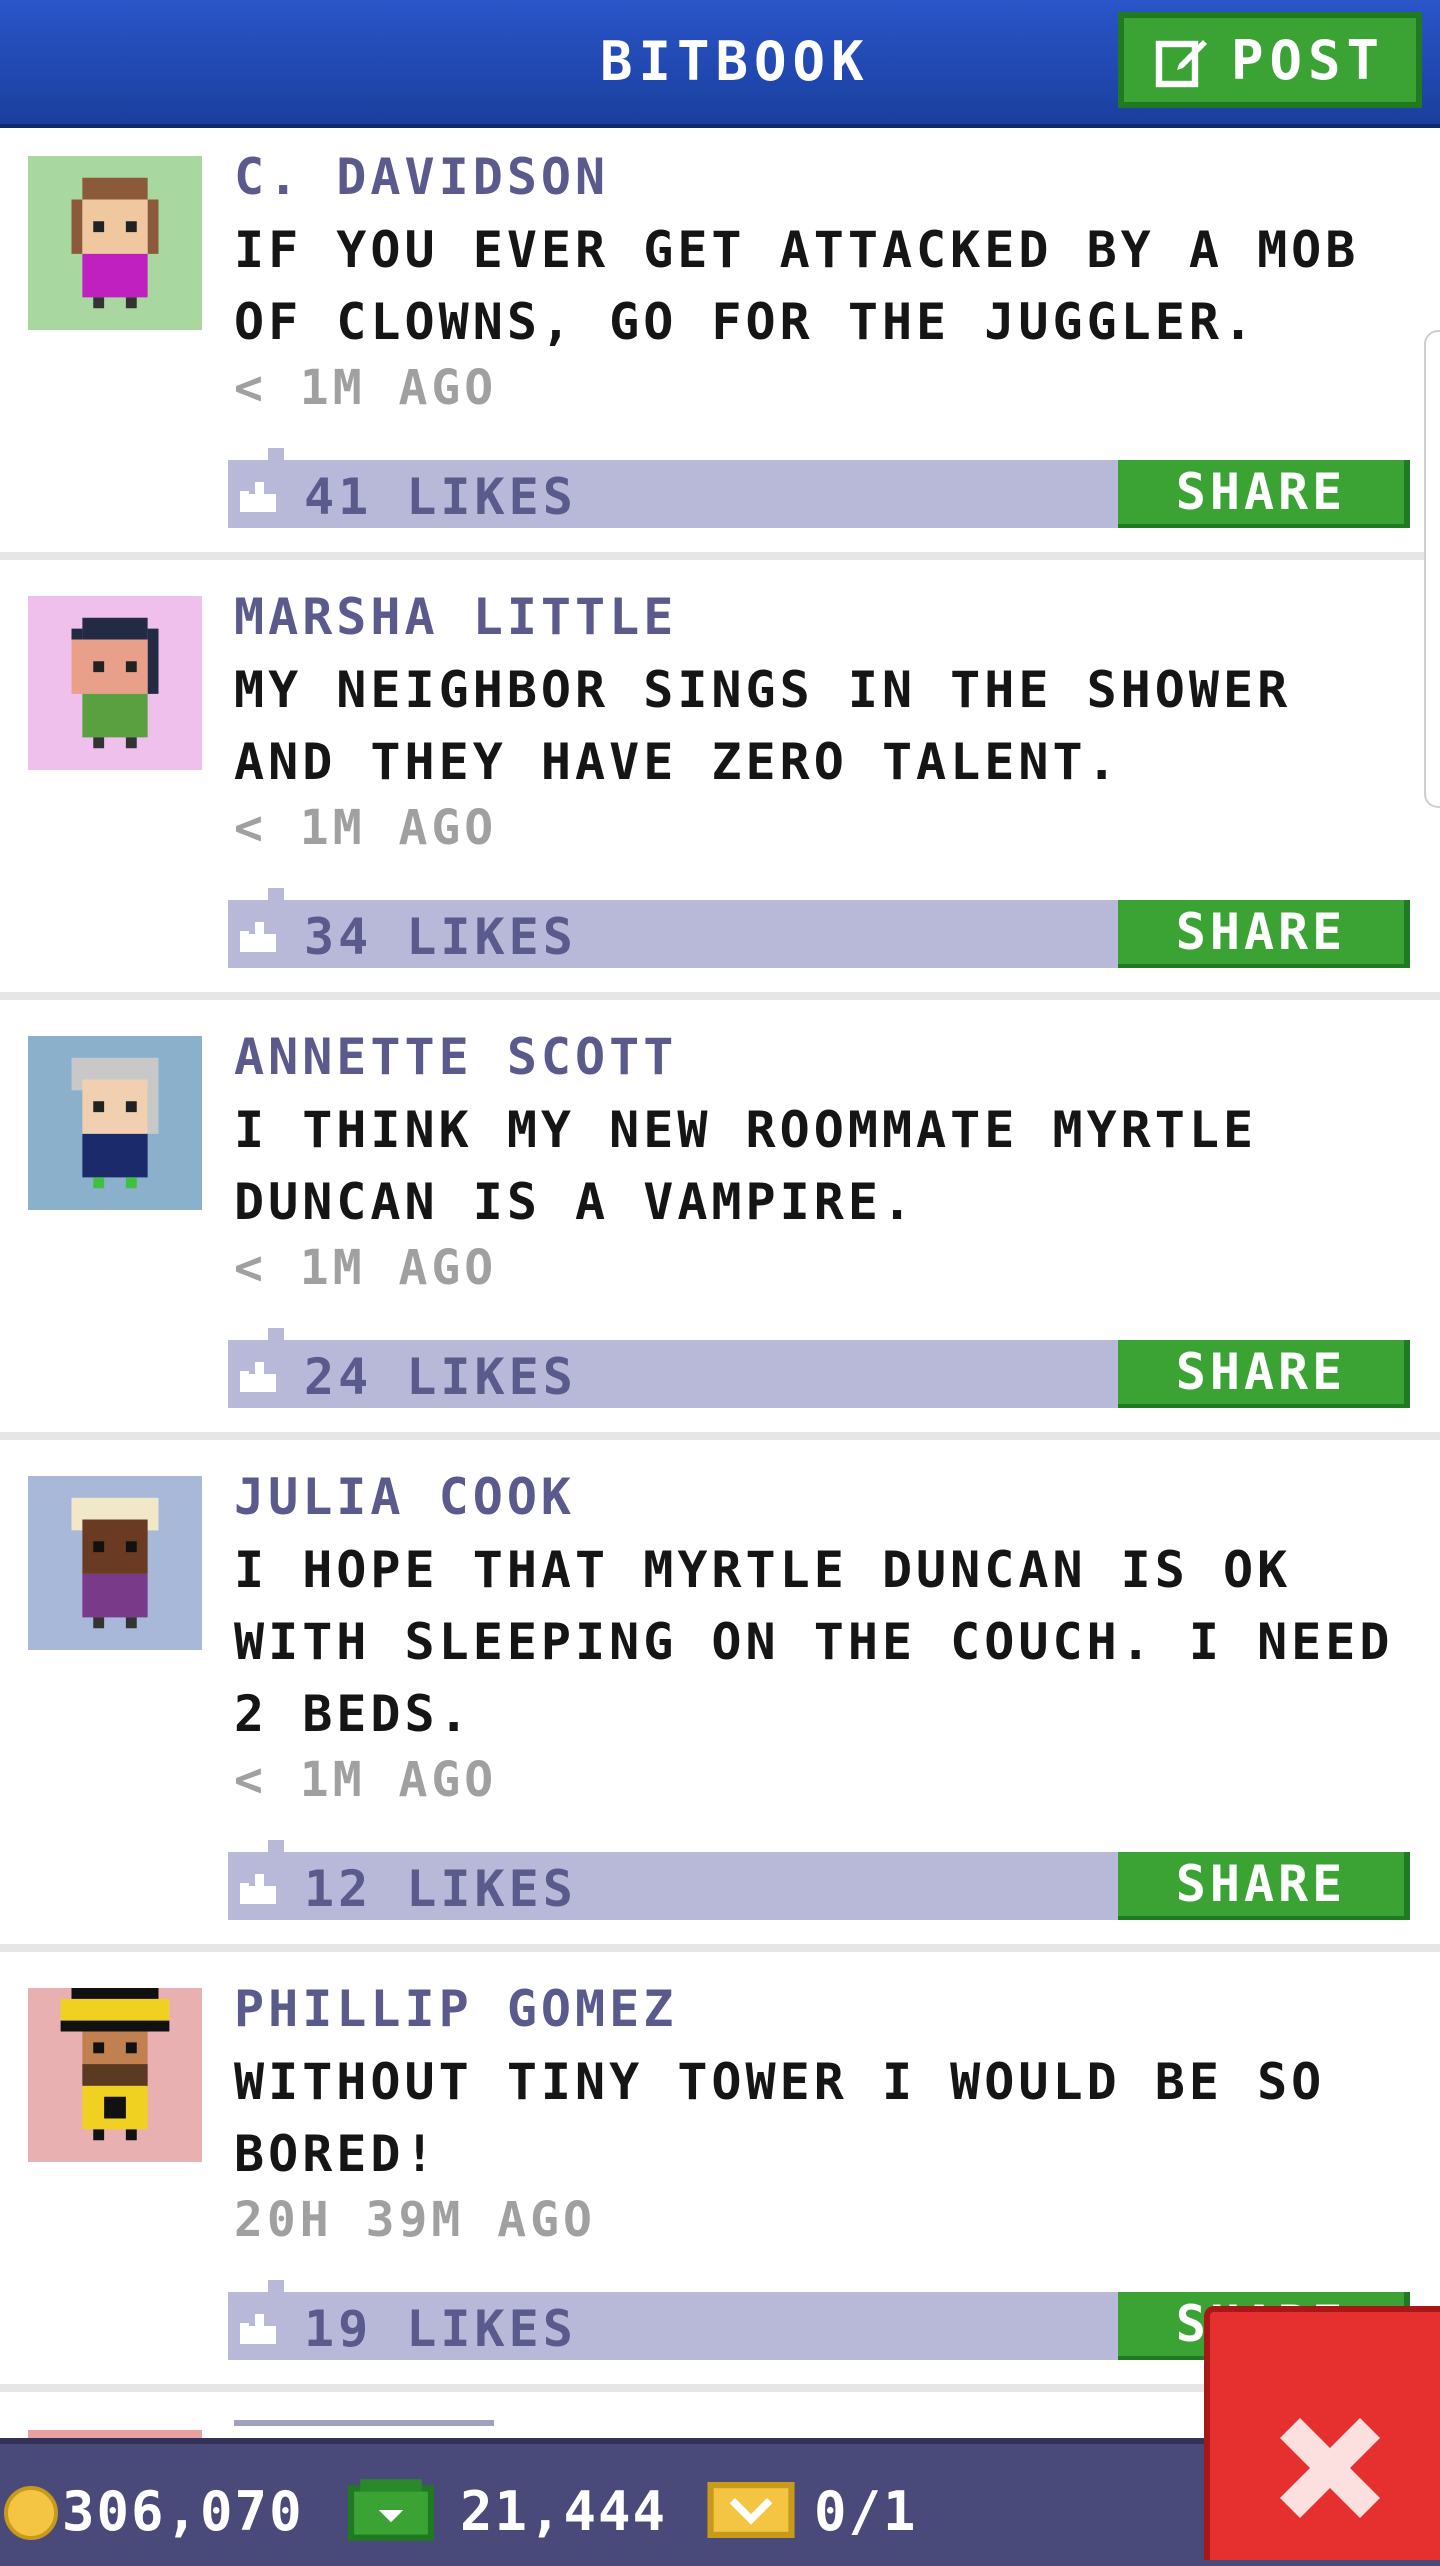 The image size is (1440, 2566). I want to click on close-button, so click(1322, 2433).